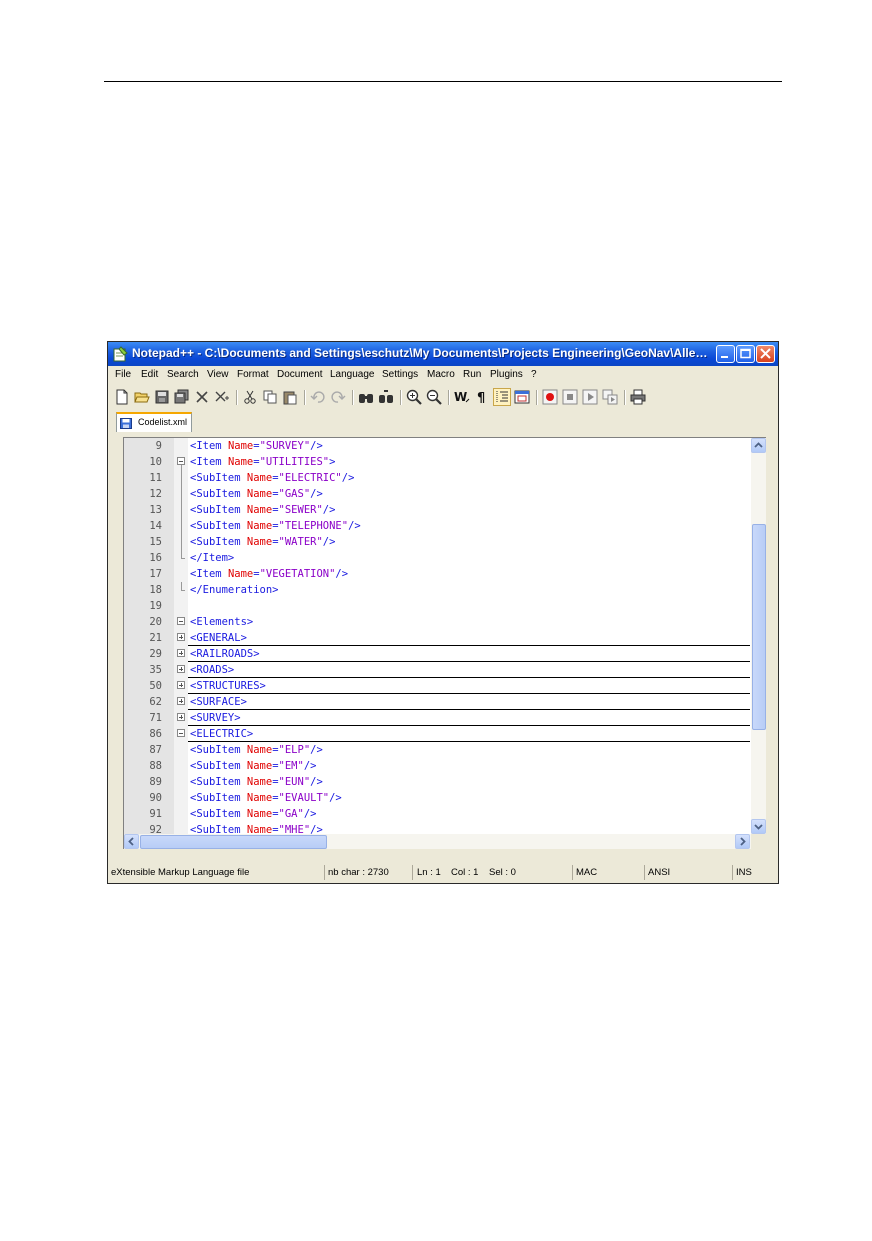 This screenshot has height=1241, width=872. Describe the element at coordinates (437, 814) in the screenshot. I see `code-line: 91 <SubItem Name="GA"/>` at that location.